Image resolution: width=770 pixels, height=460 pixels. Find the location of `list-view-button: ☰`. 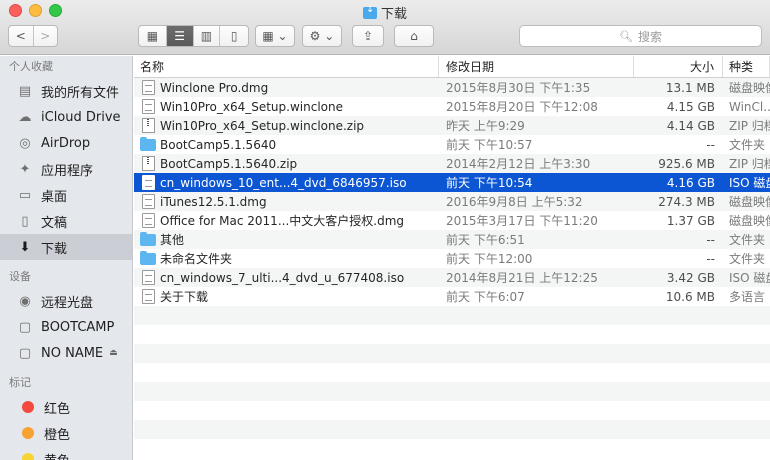

list-view-button: ☰ is located at coordinates (180, 36).